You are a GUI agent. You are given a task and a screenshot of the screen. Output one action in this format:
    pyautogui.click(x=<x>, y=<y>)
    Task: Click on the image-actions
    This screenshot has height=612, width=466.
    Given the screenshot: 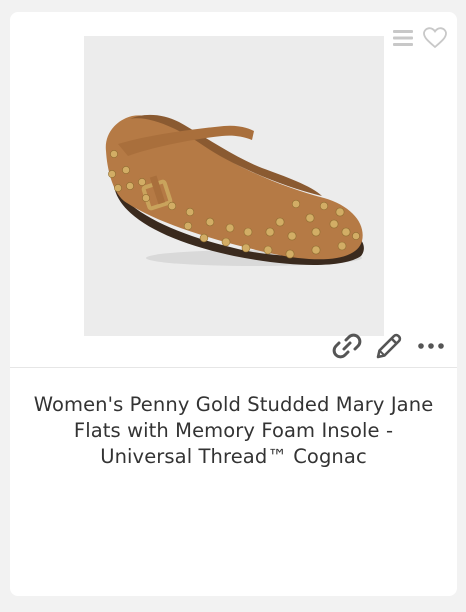 What is the action you would take?
    pyautogui.click(x=389, y=346)
    